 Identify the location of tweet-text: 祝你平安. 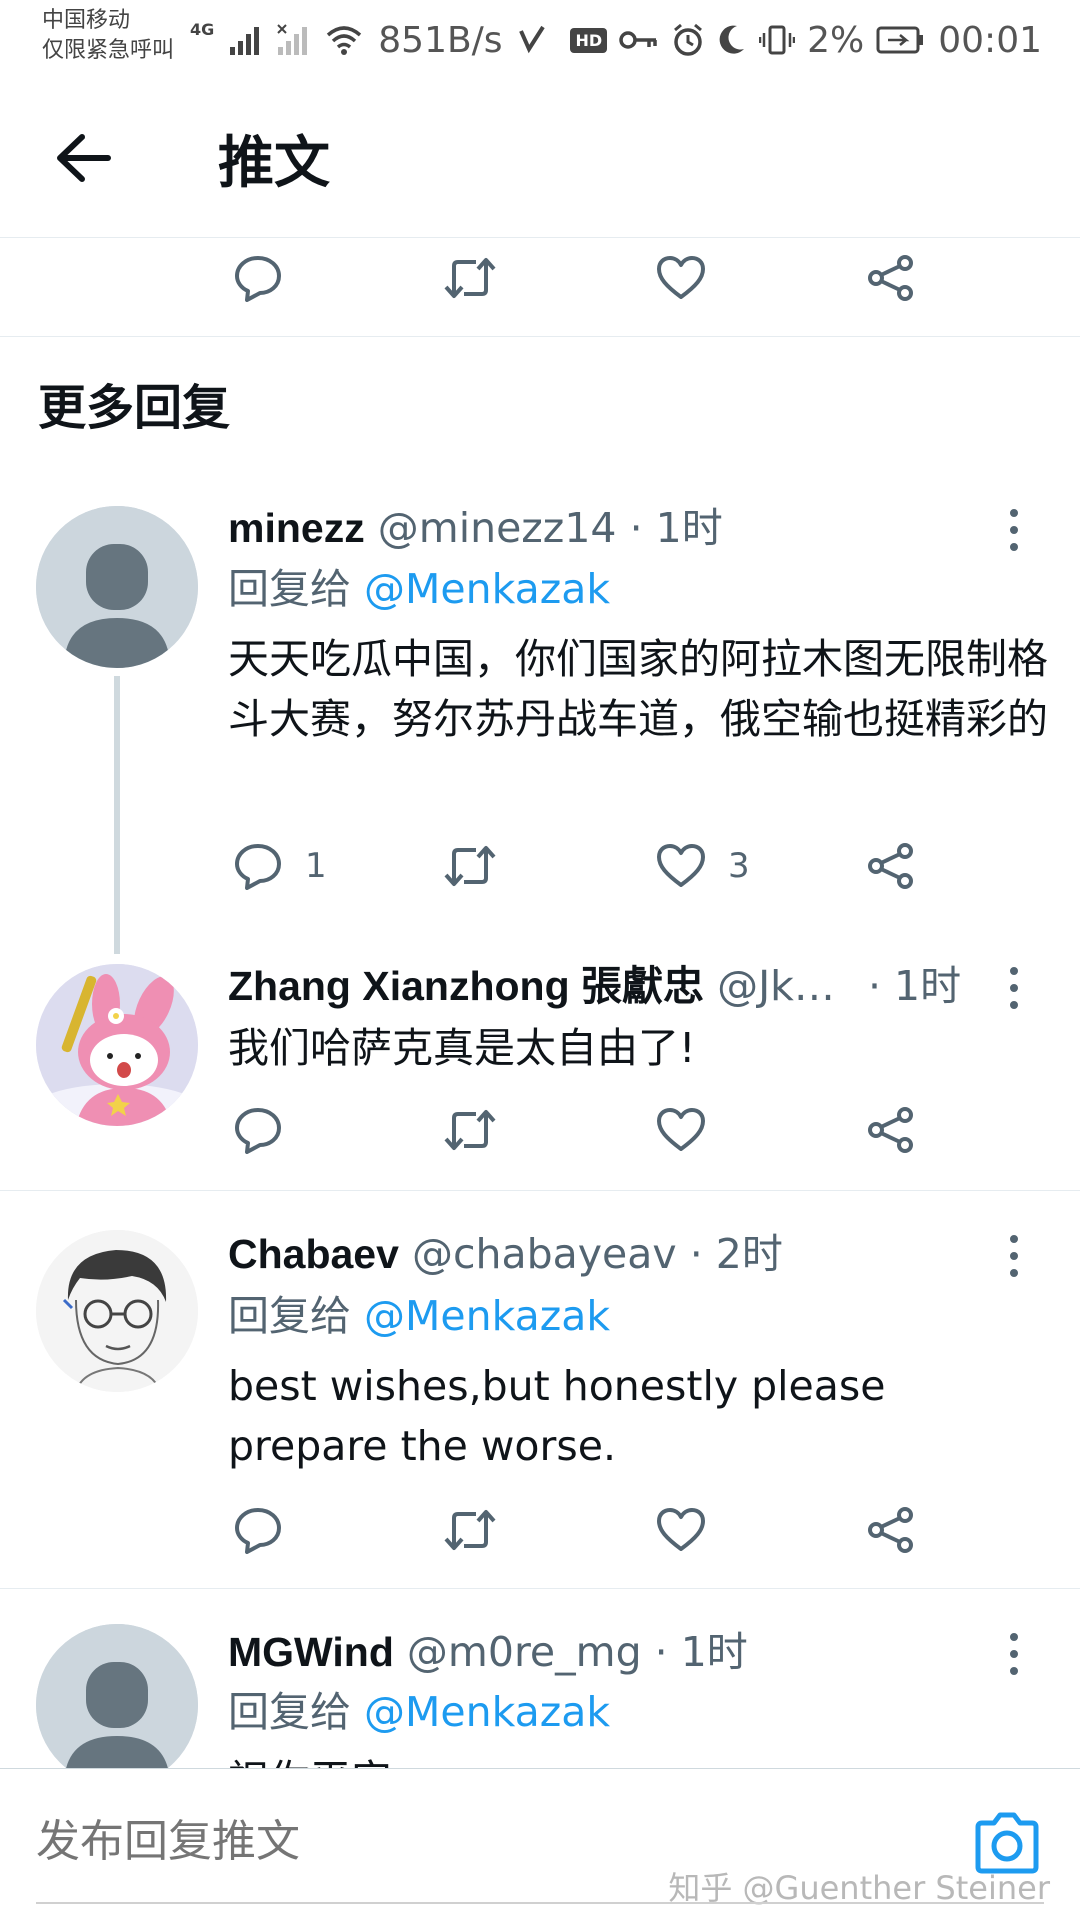
(638, 1759).